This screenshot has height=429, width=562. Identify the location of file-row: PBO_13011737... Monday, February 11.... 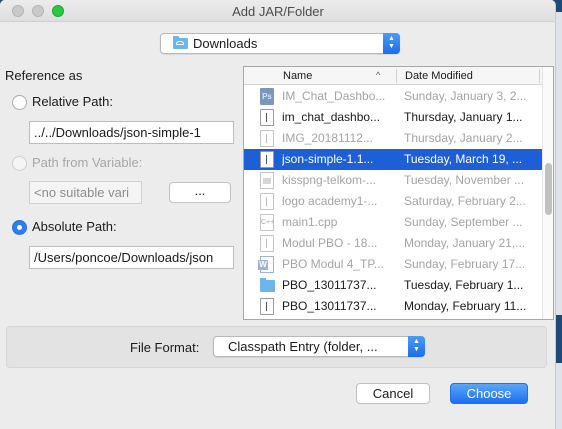
(393, 306).